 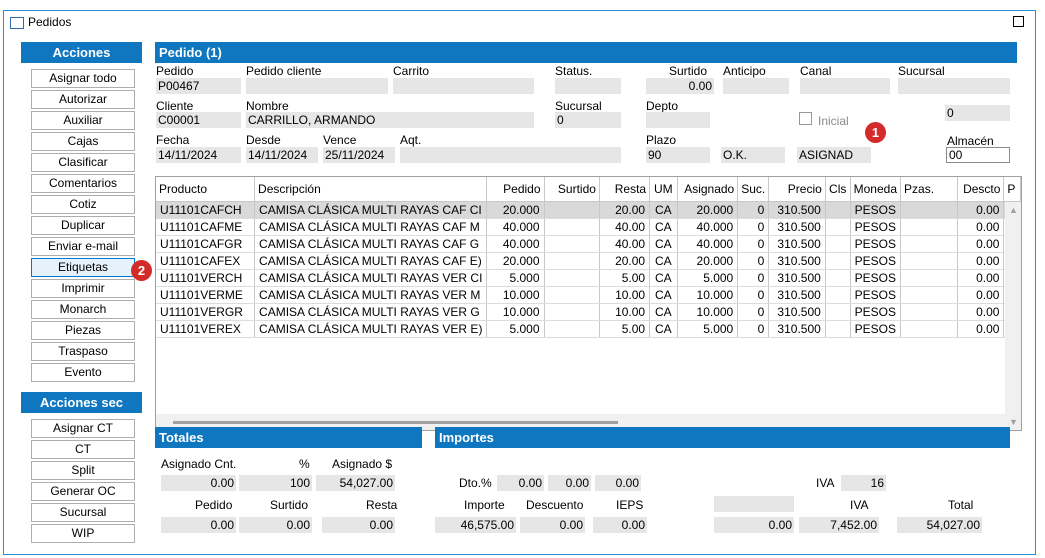 I want to click on column-header-cls: Cls, so click(x=838, y=189).